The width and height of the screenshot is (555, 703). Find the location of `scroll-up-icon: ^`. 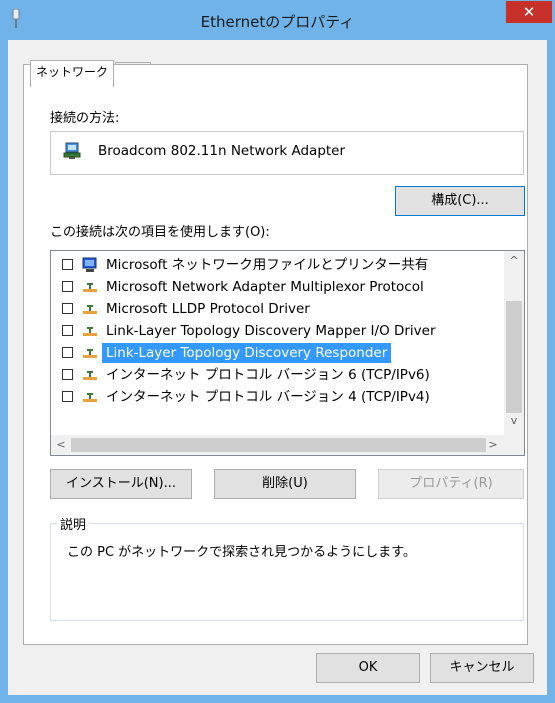

scroll-up-icon: ^ is located at coordinates (514, 261).